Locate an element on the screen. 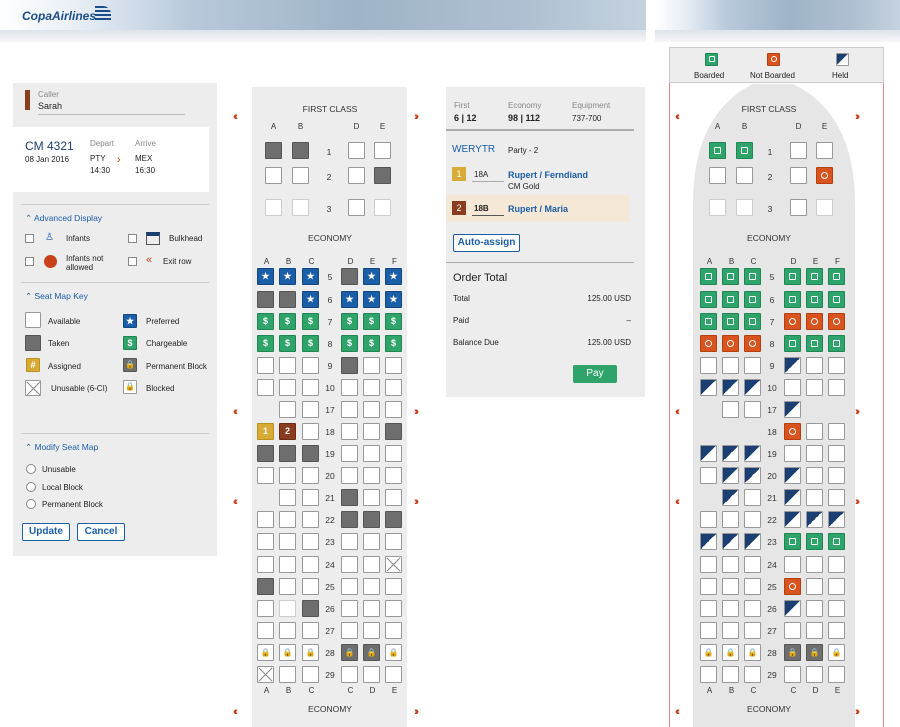 The image size is (900, 727). seat-19A is located at coordinates (708, 453).